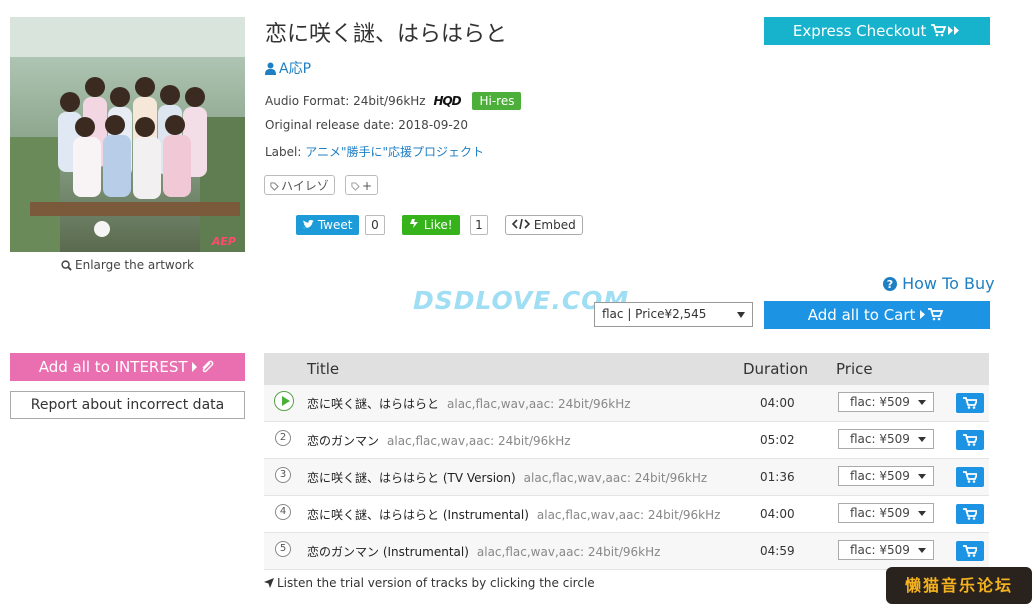  What do you see at coordinates (438, 225) in the screenshot?
I see `like-label: Like!` at bounding box center [438, 225].